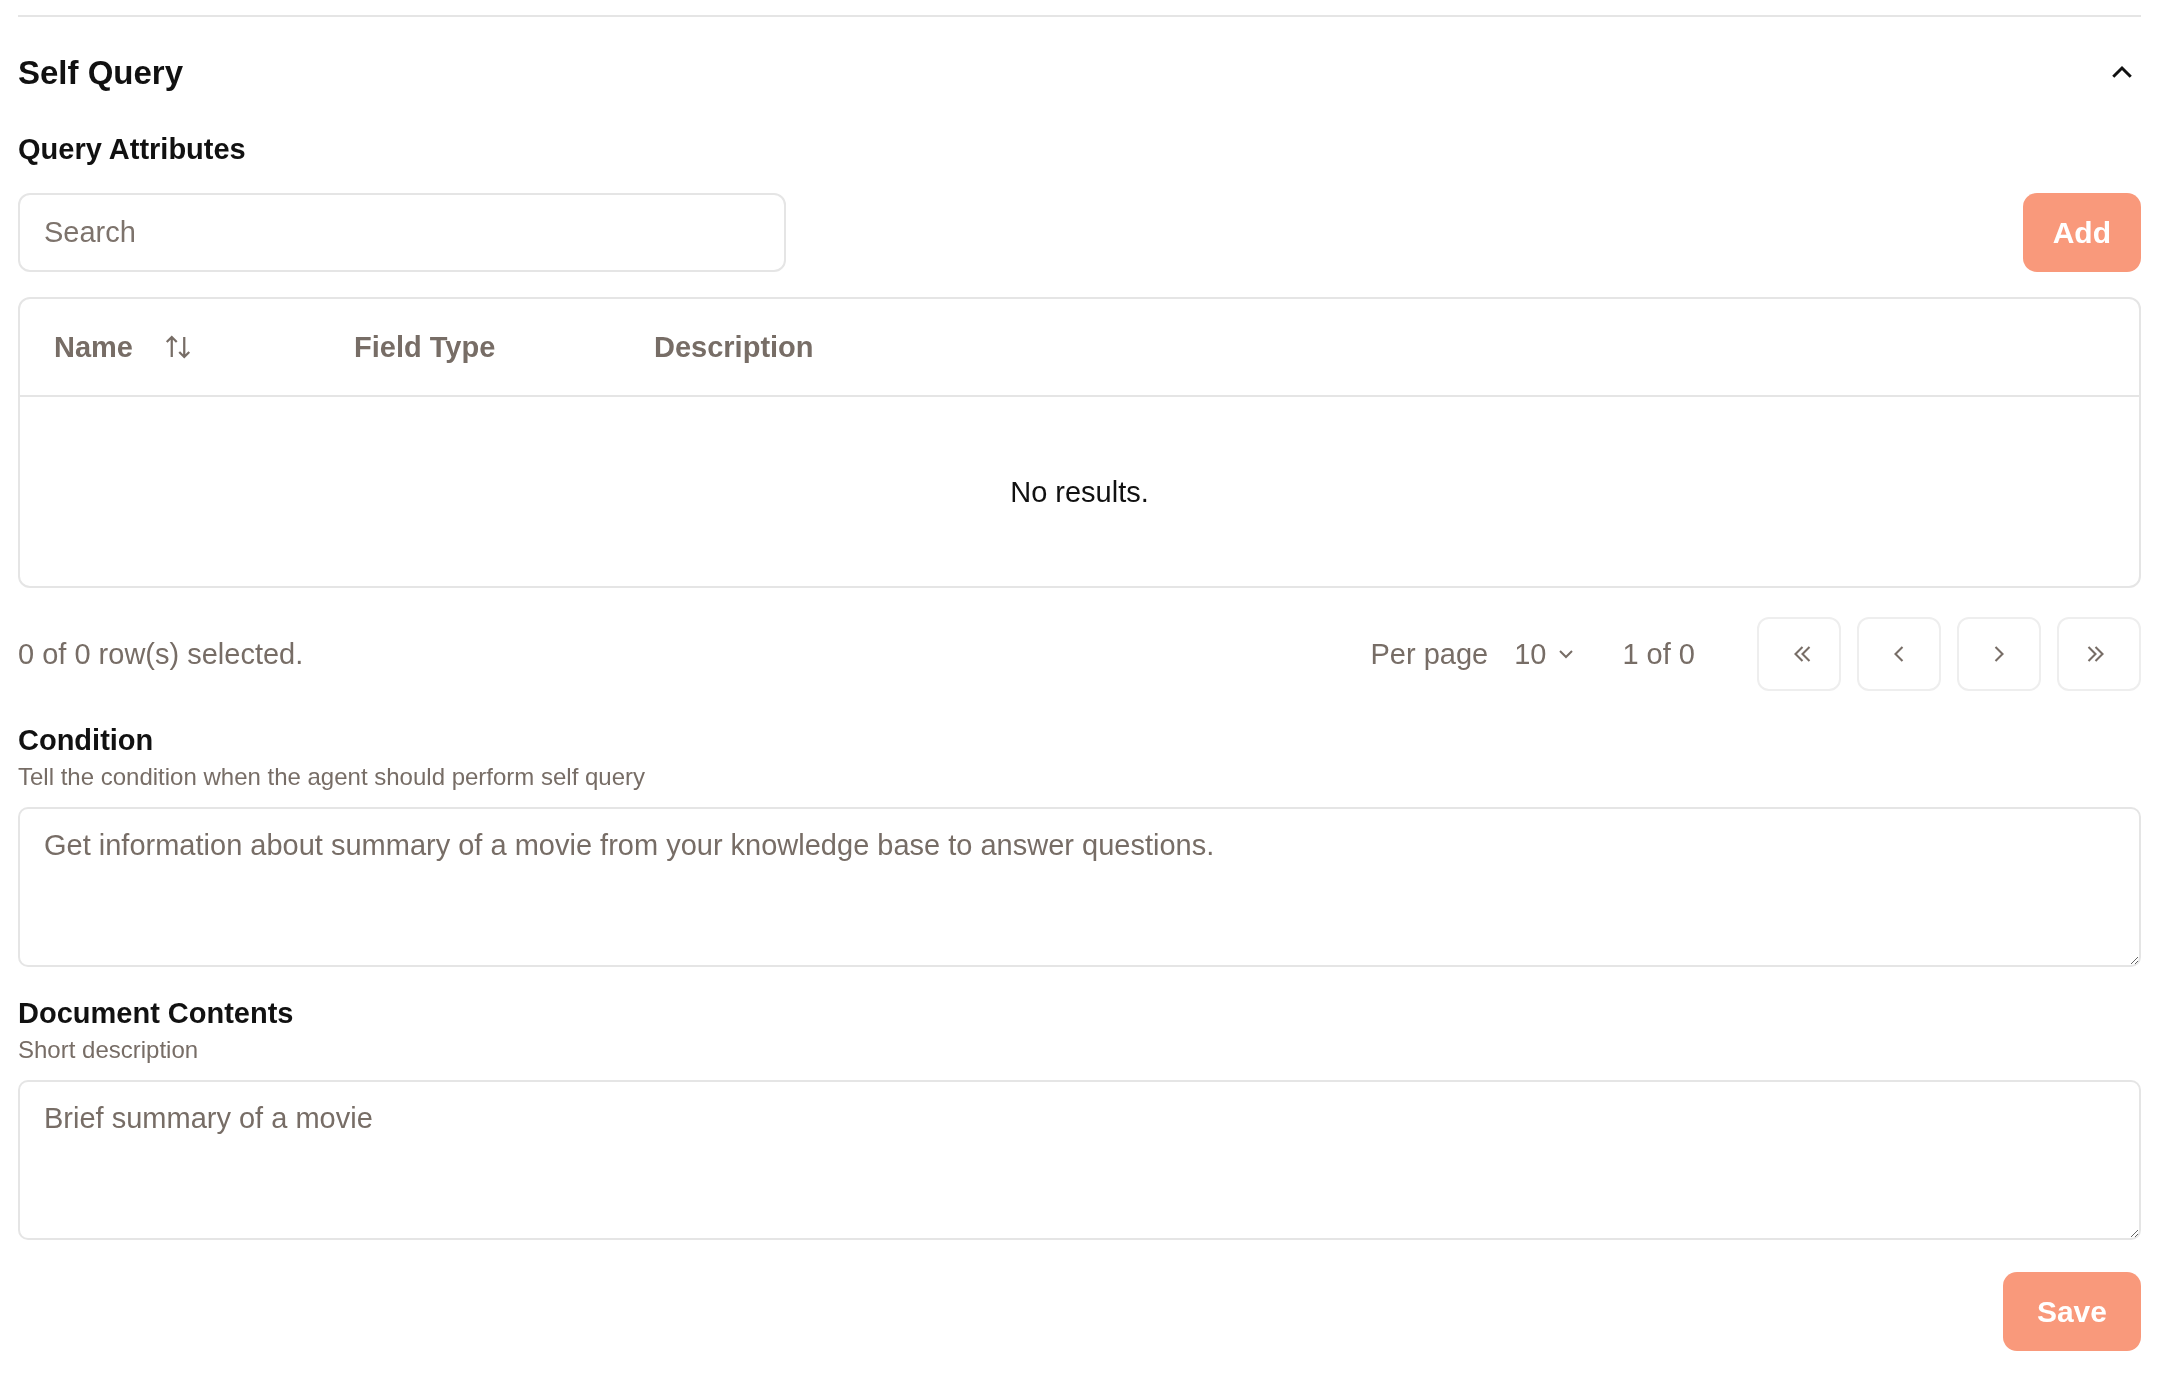  Describe the element at coordinates (109, 1050) in the screenshot. I see `field-description: Short description` at that location.